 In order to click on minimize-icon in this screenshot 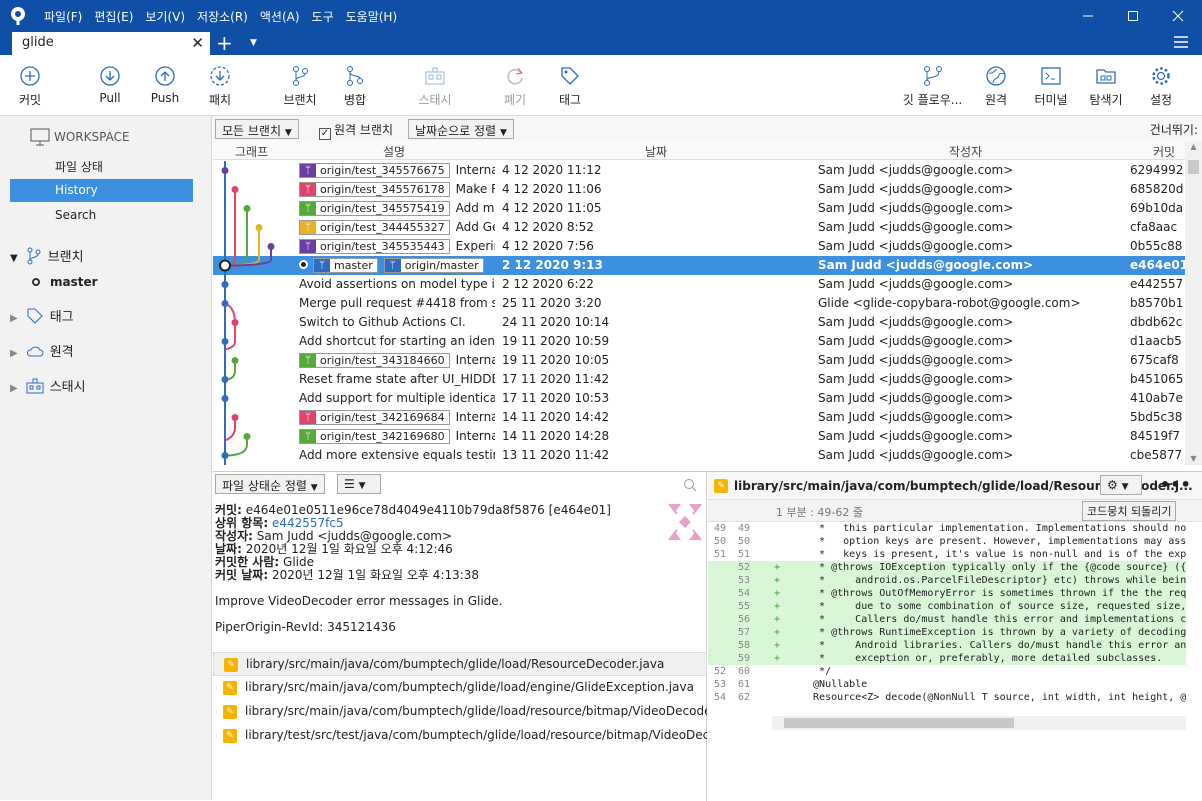, I will do `click(1088, 16)`.